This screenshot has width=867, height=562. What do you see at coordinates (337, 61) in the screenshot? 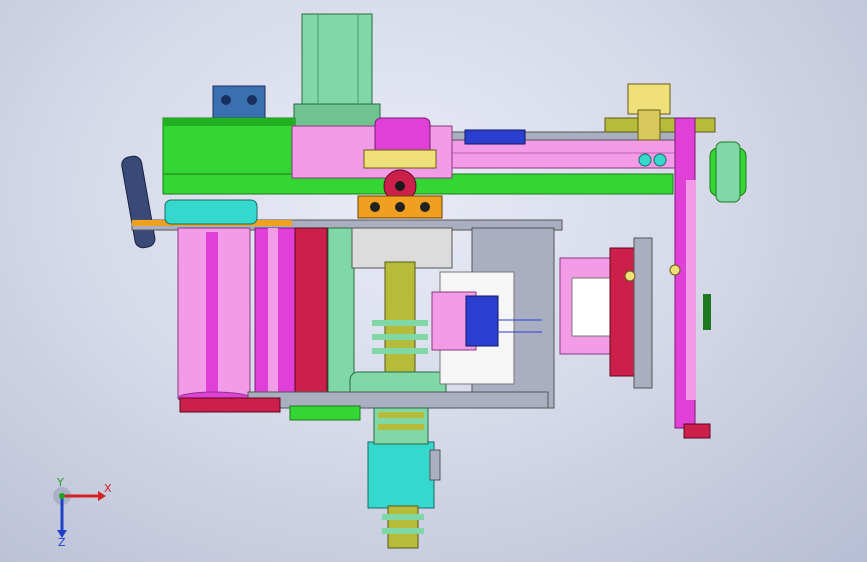
I see `top-motor` at bounding box center [337, 61].